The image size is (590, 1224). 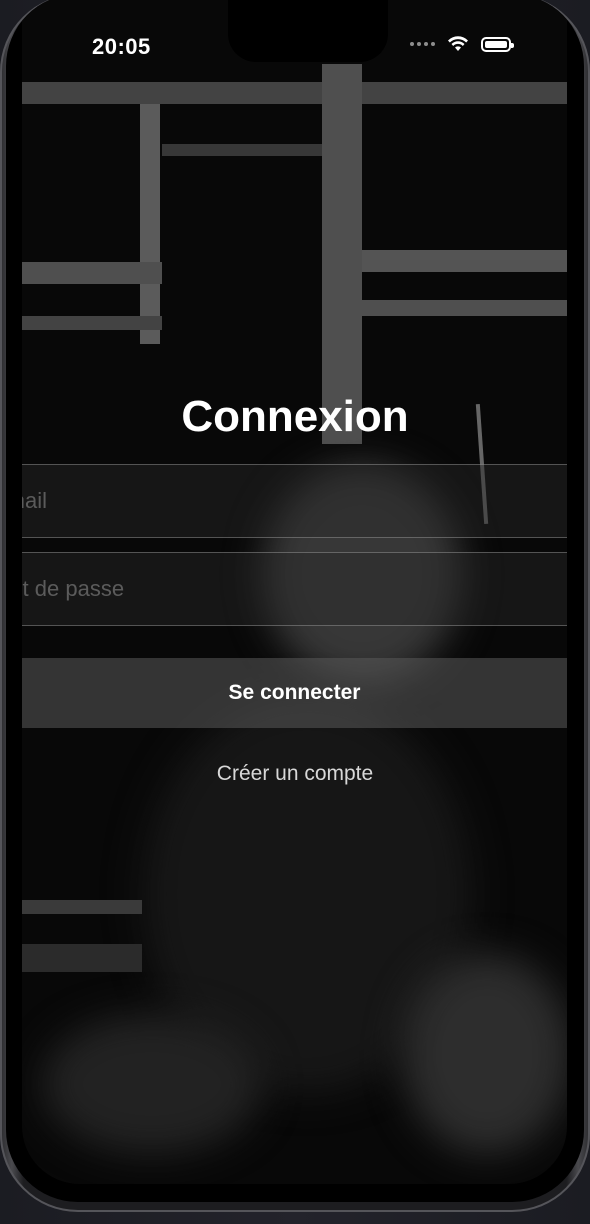 I want to click on home-indicator, so click(x=290, y=1179).